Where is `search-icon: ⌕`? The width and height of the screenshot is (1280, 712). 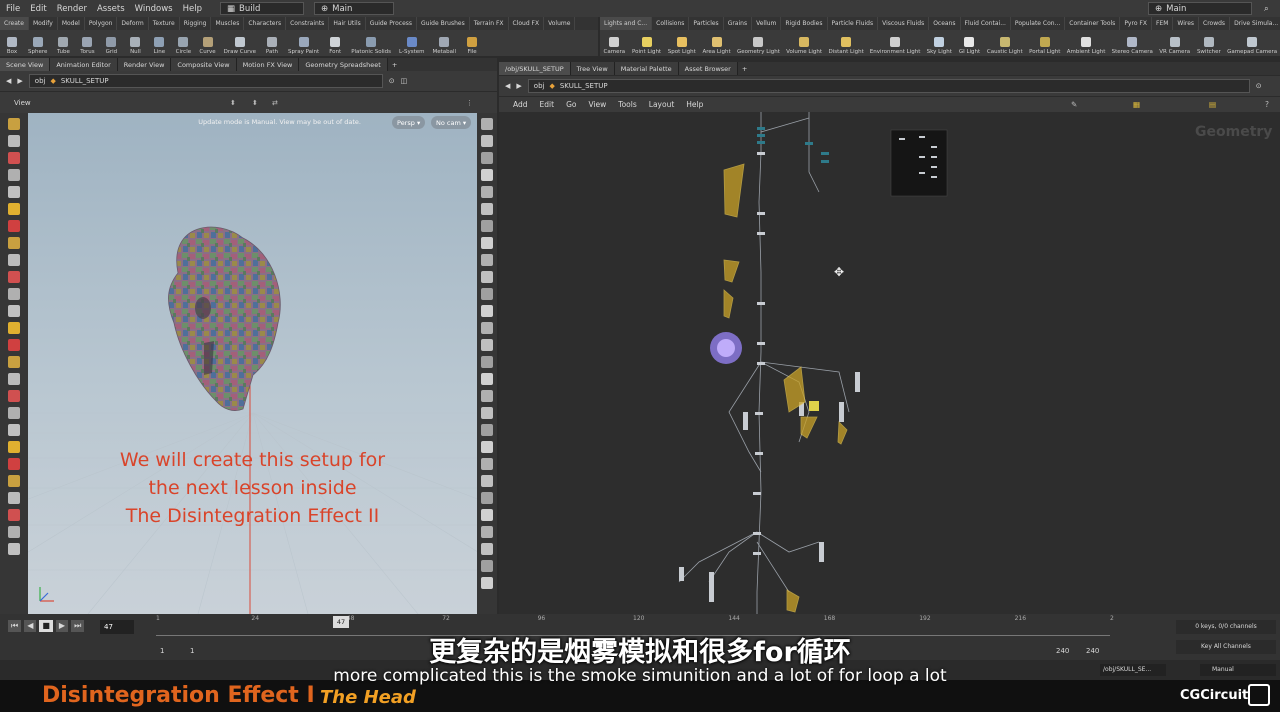 search-icon: ⌕ is located at coordinates (1266, 9).